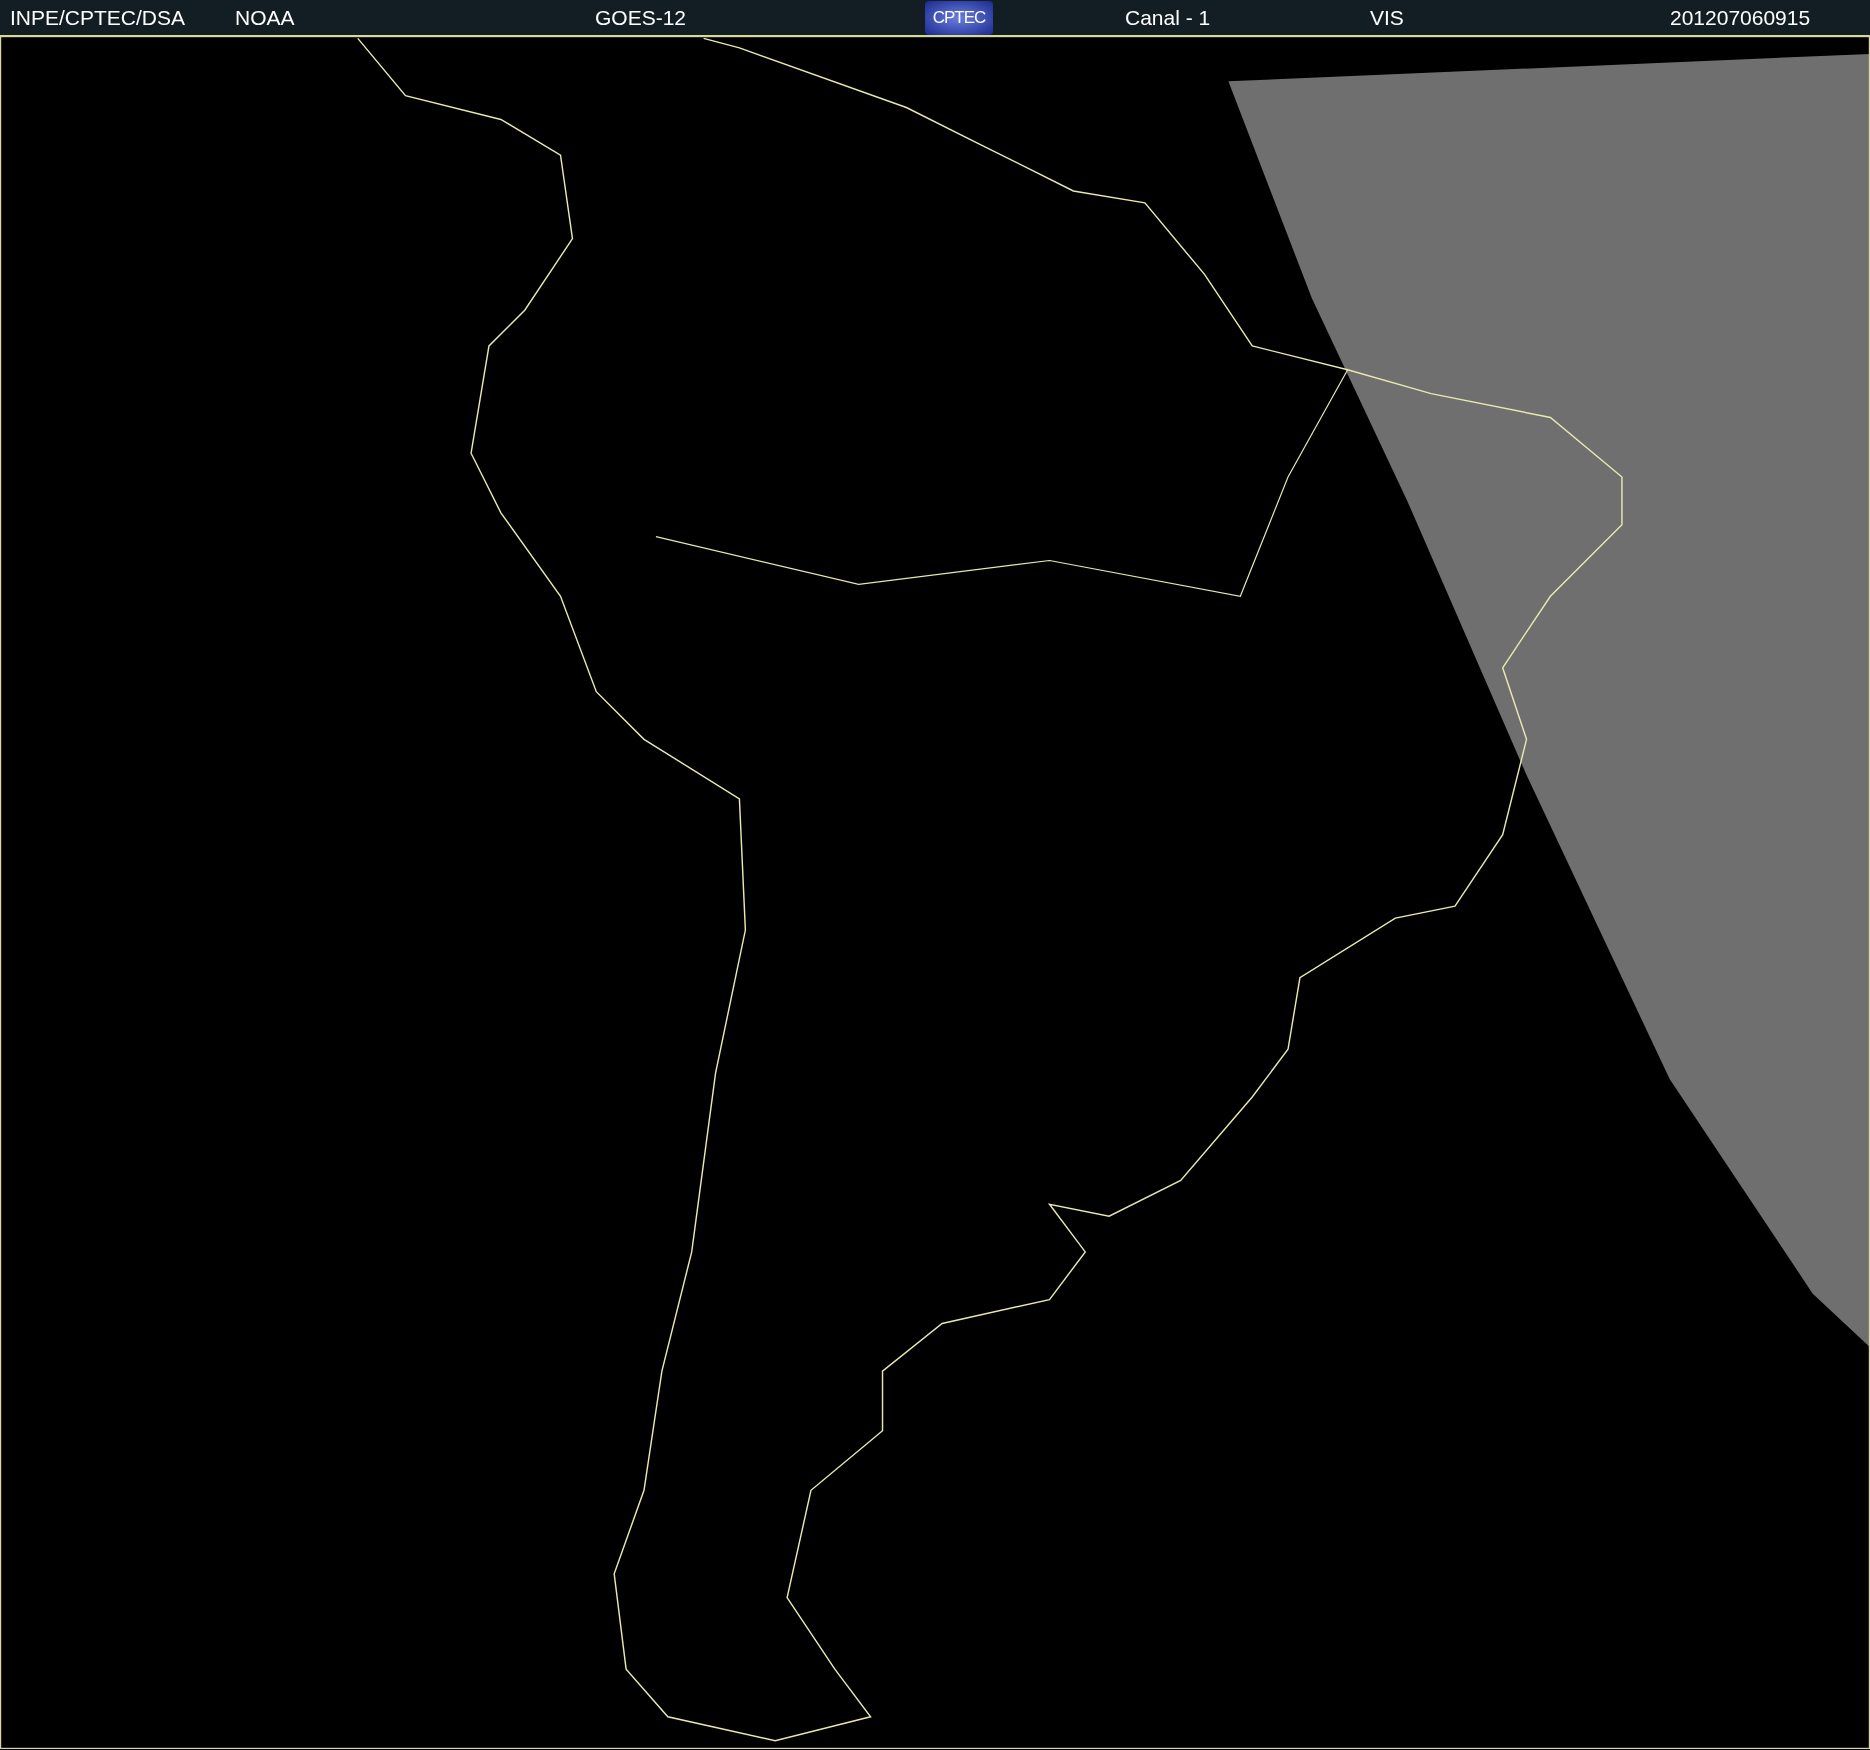 The width and height of the screenshot is (1870, 1750). I want to click on header-label: 201207060915, so click(1740, 17).